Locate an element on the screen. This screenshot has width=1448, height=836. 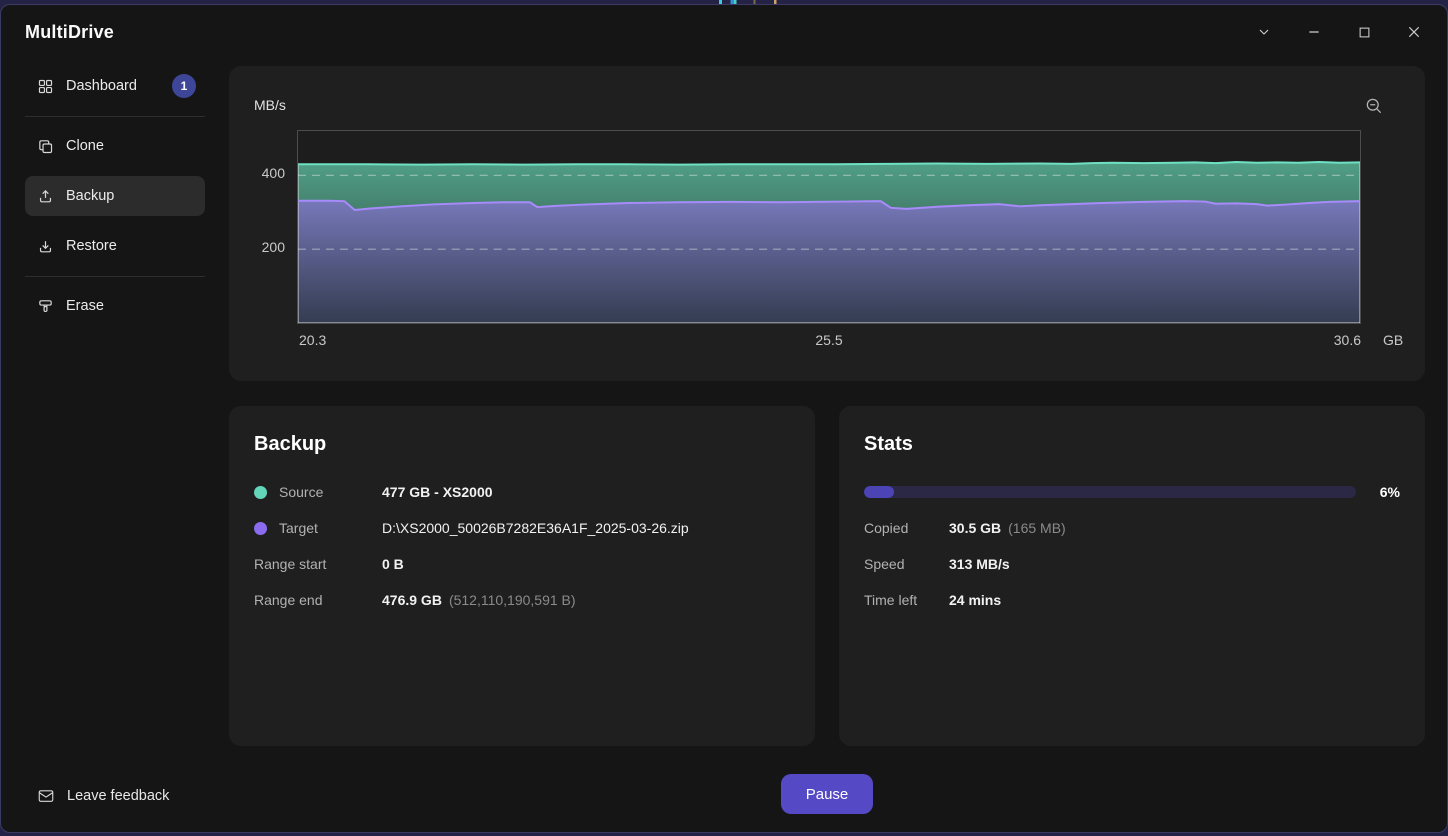
row-label: Target is located at coordinates (298, 528).